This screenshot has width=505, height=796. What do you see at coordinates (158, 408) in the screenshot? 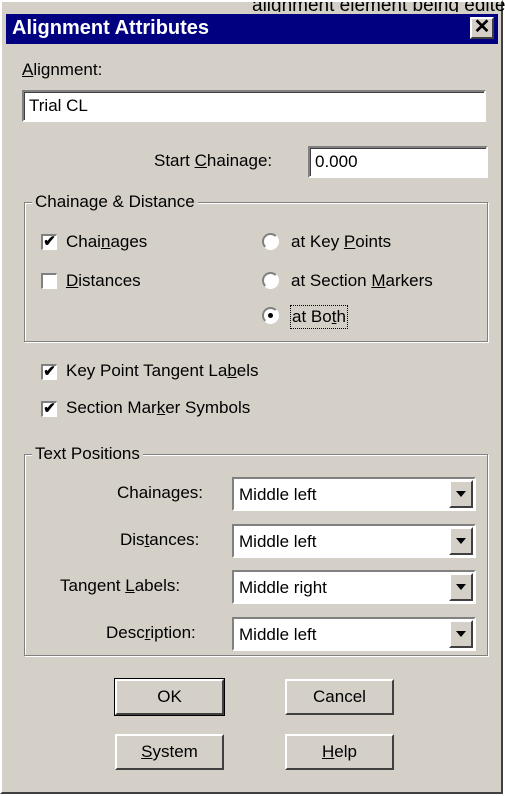
I see `section-marker-symbols-label: Section Marker Symbols` at bounding box center [158, 408].